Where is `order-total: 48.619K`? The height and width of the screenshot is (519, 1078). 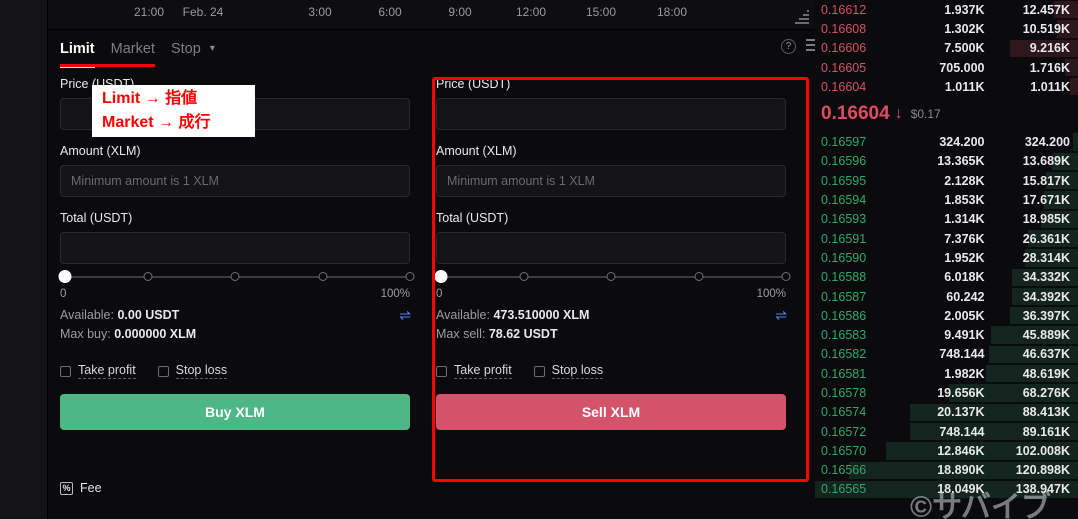 order-total: 48.619K is located at coordinates (1046, 373).